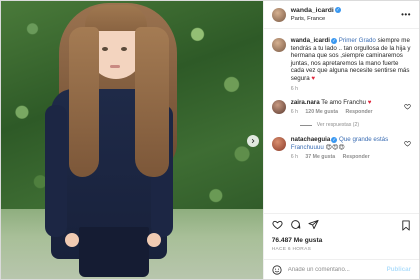 Image resolution: width=420 pixels, height=280 pixels. I want to click on eye-right, so click(124, 49).